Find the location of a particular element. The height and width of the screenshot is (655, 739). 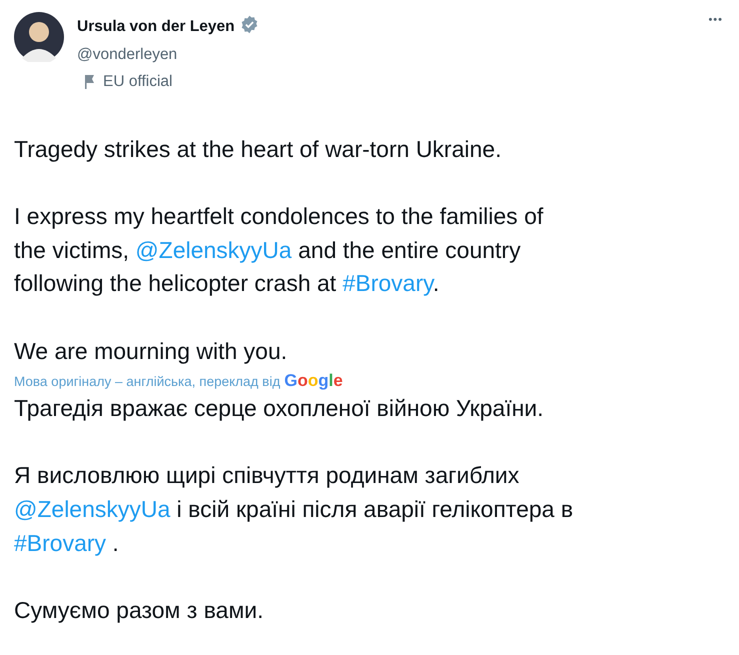

author-handle: @vonderleyen is located at coordinates (168, 55).